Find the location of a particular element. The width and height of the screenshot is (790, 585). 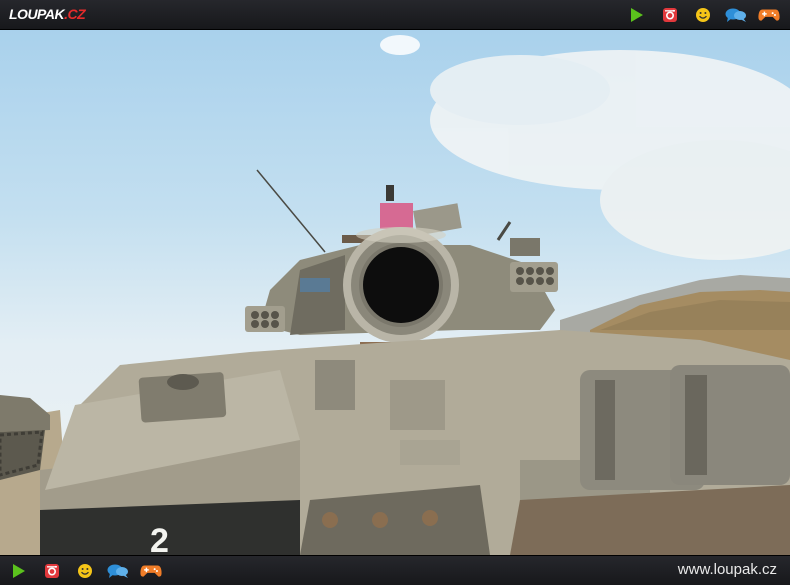

site-url: www.loupak.cz is located at coordinates (727, 569).